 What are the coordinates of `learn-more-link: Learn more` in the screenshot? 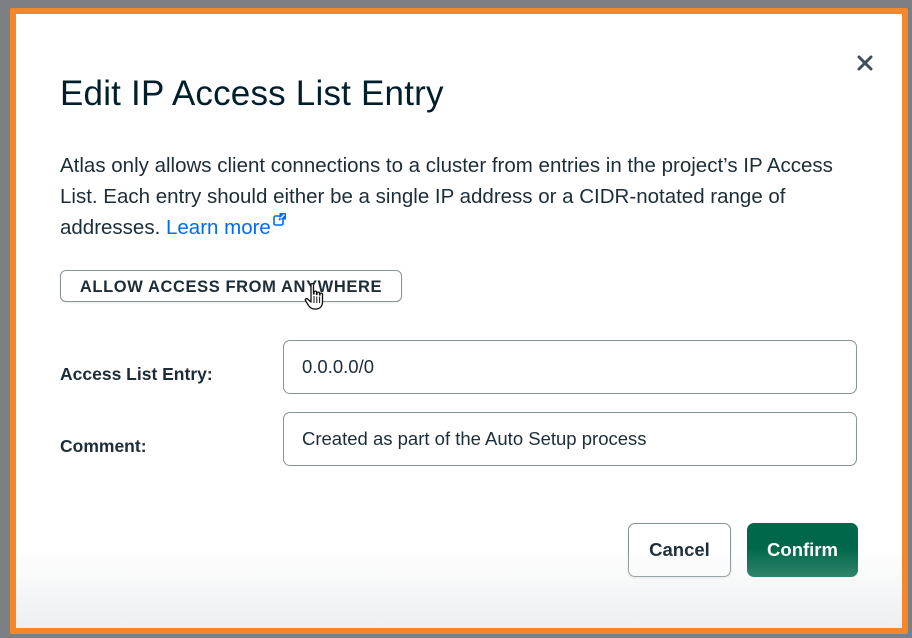 It's located at (225, 226).